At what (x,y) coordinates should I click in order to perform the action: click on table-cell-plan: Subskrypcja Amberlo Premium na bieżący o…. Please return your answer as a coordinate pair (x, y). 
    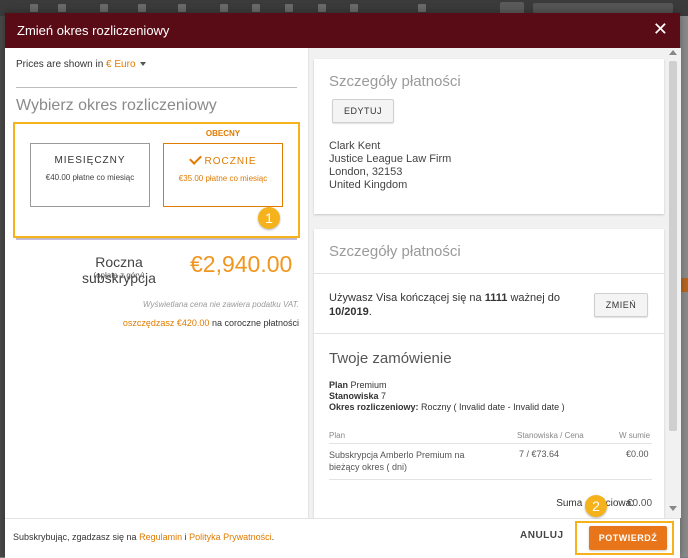
    Looking at the image, I should click on (397, 461).